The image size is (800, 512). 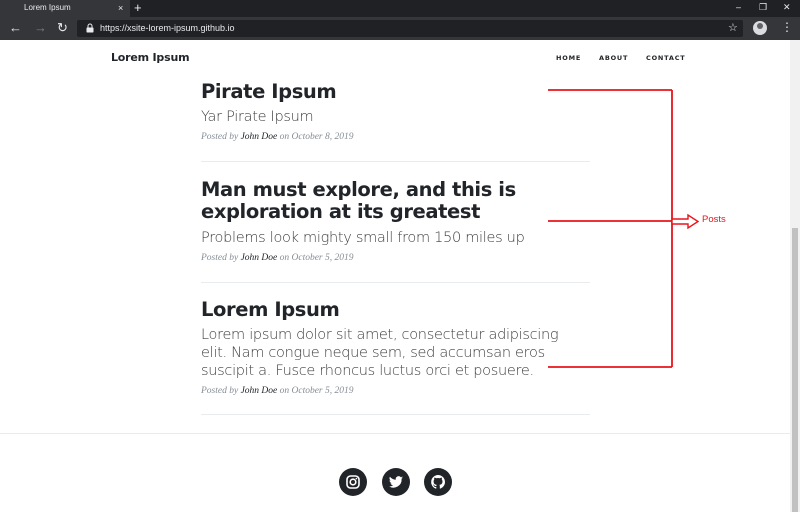 I want to click on post-title: Lorem Ipsum, so click(x=391, y=310).